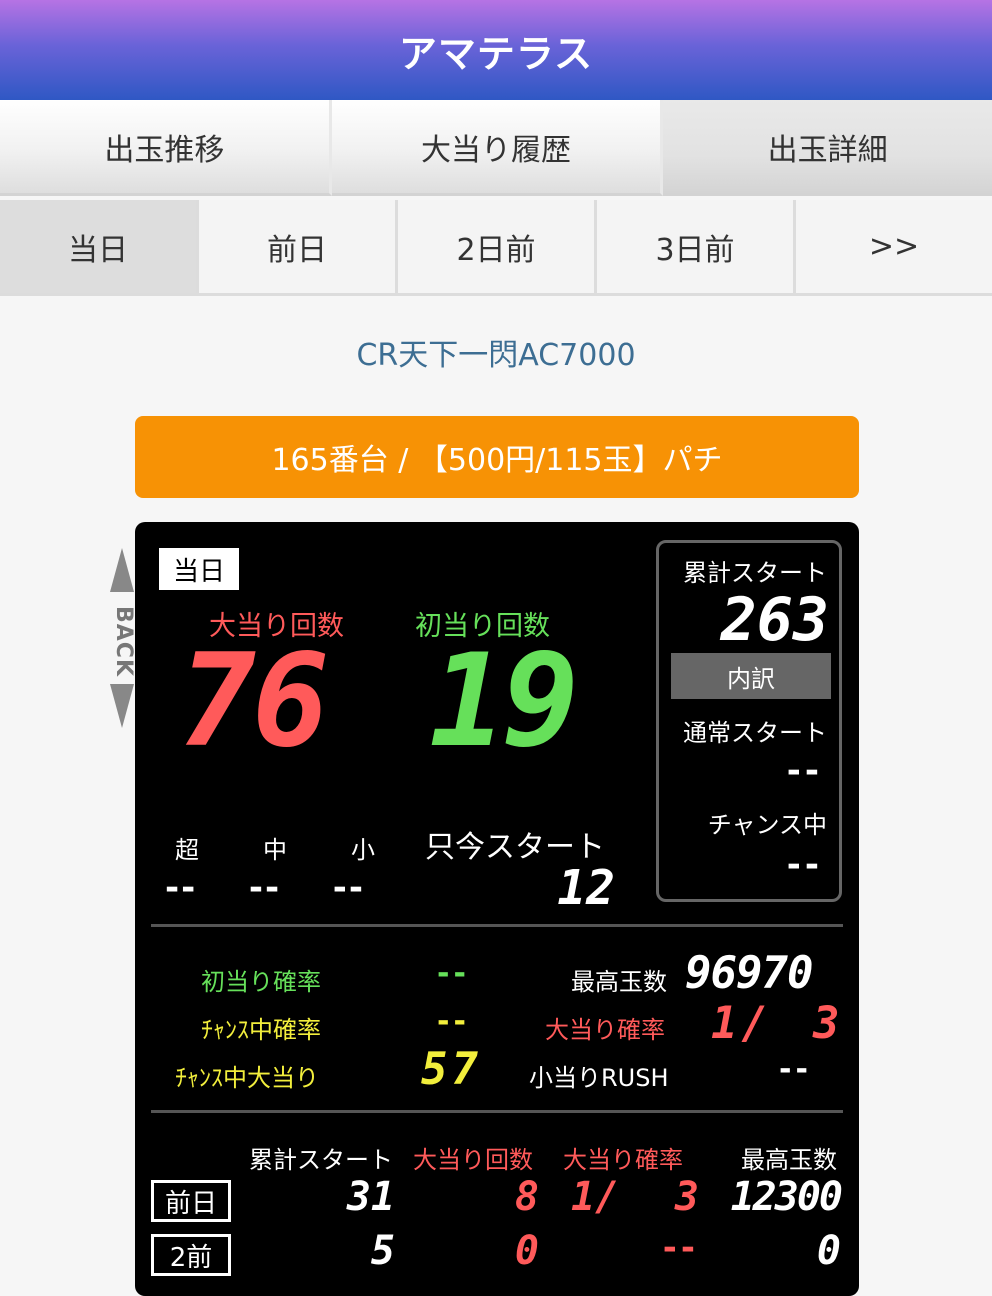 Image resolution: width=992 pixels, height=1296 pixels. What do you see at coordinates (247, 1078) in the screenshot?
I see `chance-jackpot-label: ﾁｬﾝｽ中大当り` at bounding box center [247, 1078].